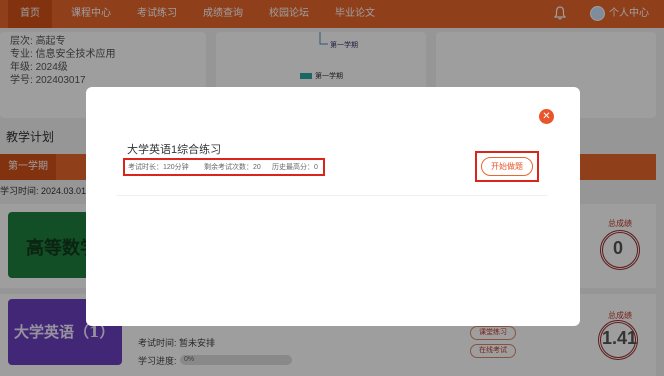  Describe the element at coordinates (232, 167) in the screenshot. I see `remaining-attempts: 剩余考试次数：20` at that location.